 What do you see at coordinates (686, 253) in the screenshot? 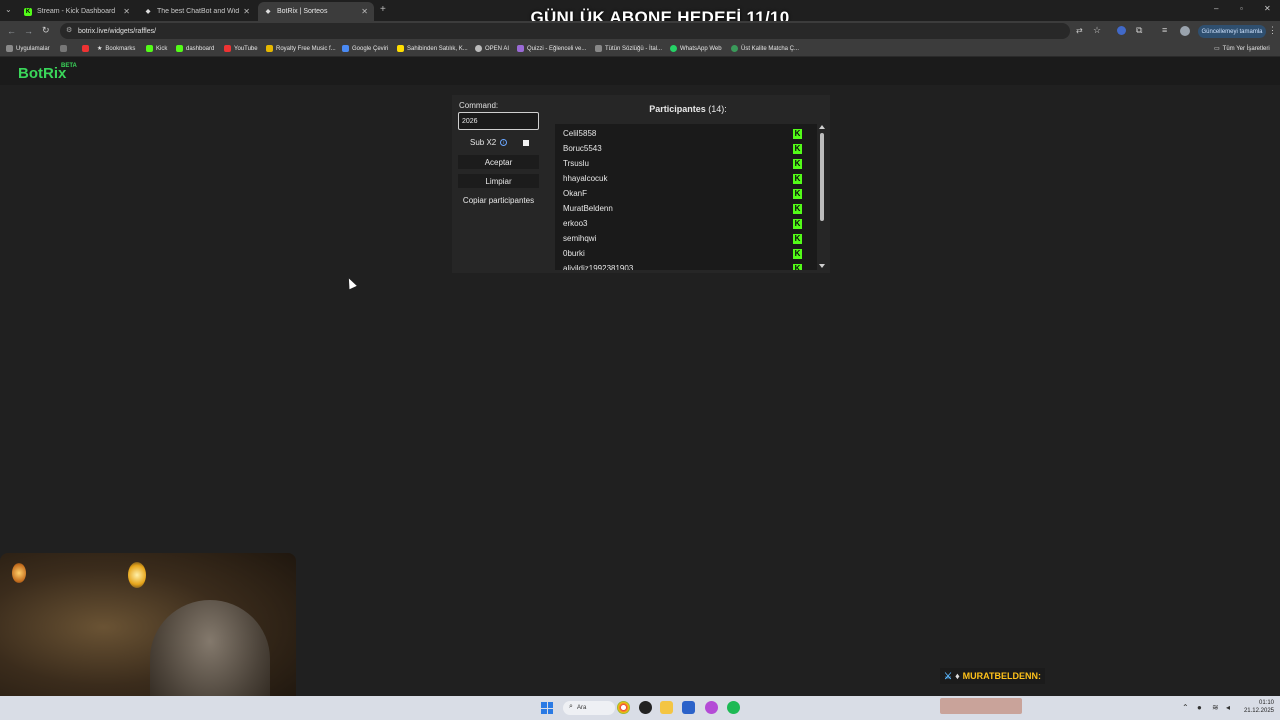
I see `participant-row: 0burki K` at bounding box center [686, 253].